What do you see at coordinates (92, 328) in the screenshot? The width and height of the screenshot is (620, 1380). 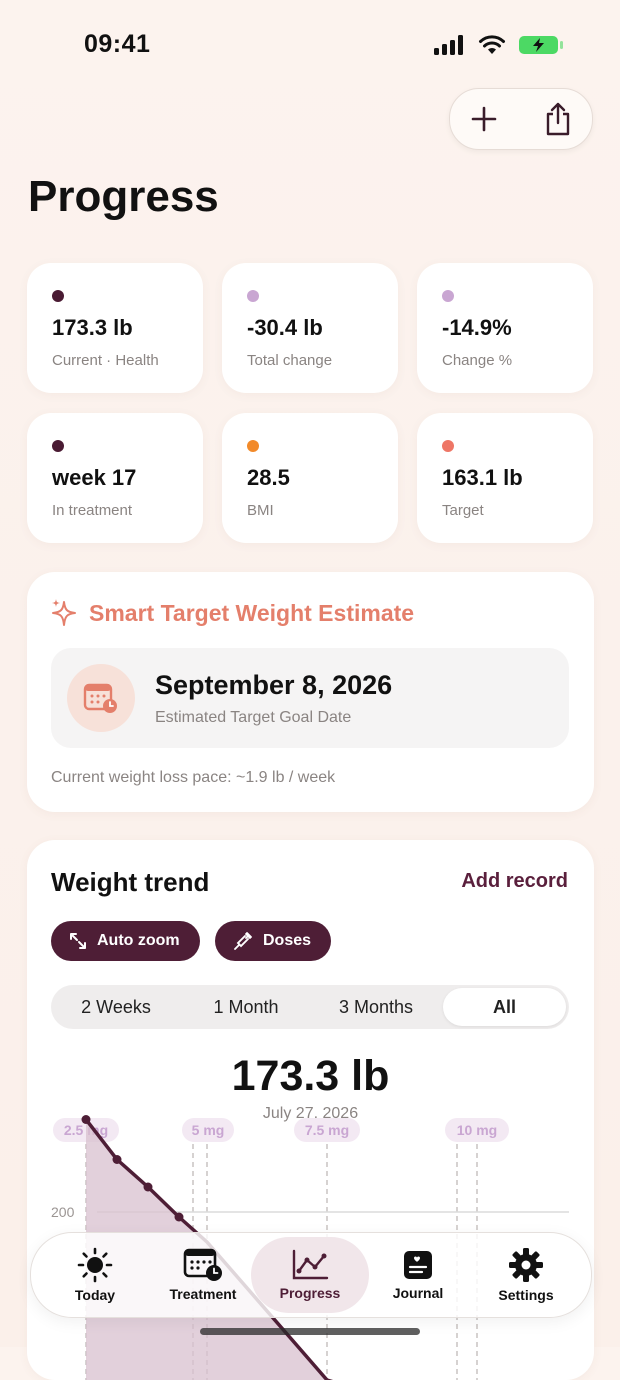 I see `stat-value: 173.3 lb` at bounding box center [92, 328].